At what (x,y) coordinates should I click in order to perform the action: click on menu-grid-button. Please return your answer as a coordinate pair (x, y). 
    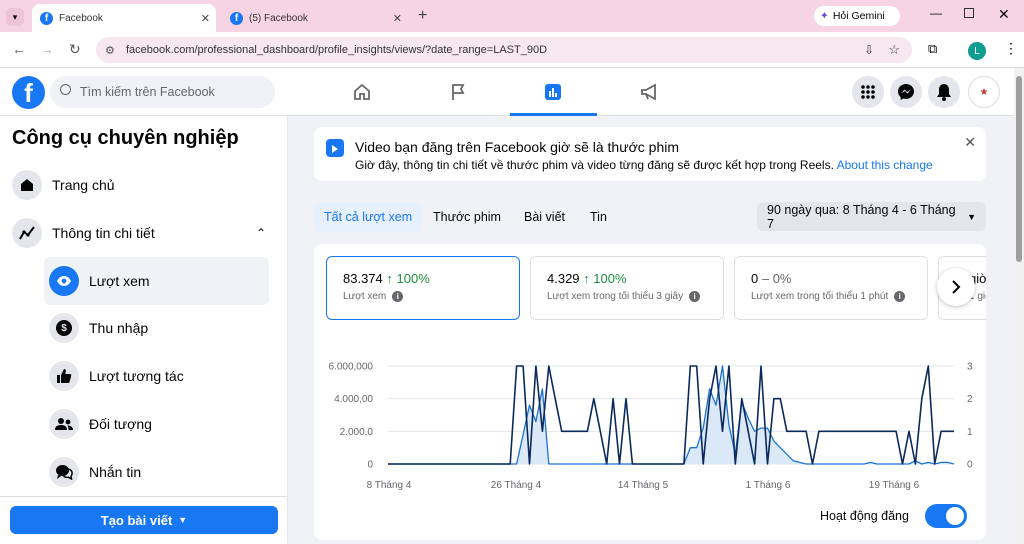
    Looking at the image, I should click on (868, 92).